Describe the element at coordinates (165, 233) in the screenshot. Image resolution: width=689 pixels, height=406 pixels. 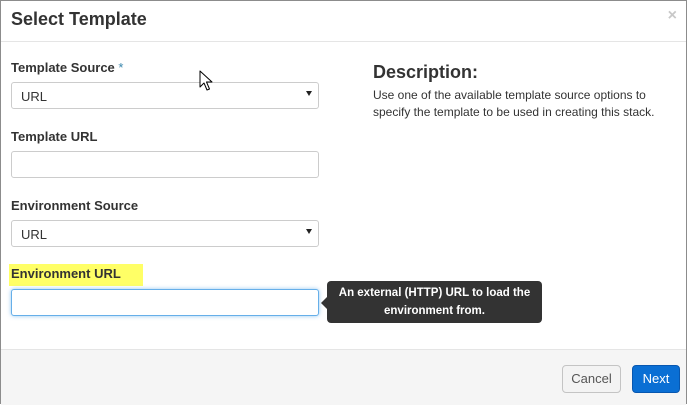
I see `environment-source-select: URL` at that location.